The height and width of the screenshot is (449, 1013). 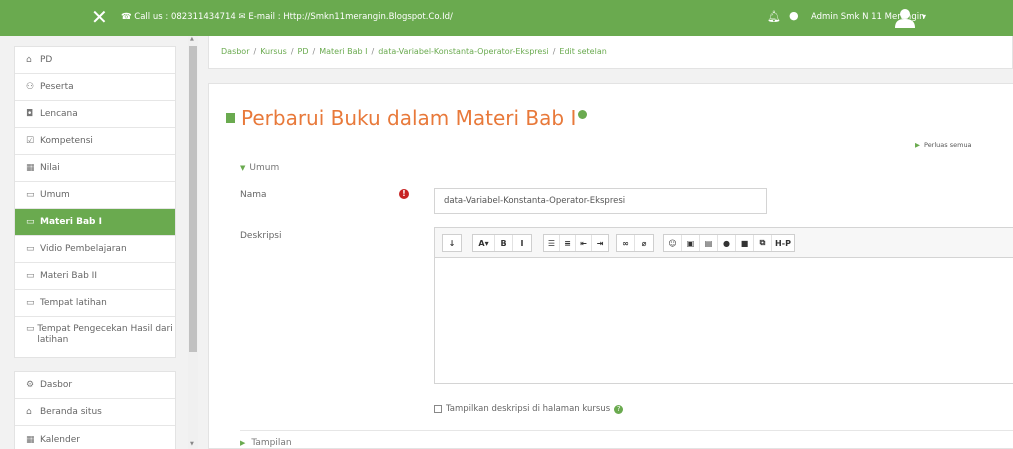 I want to click on image-button: ▣, so click(x=691, y=243).